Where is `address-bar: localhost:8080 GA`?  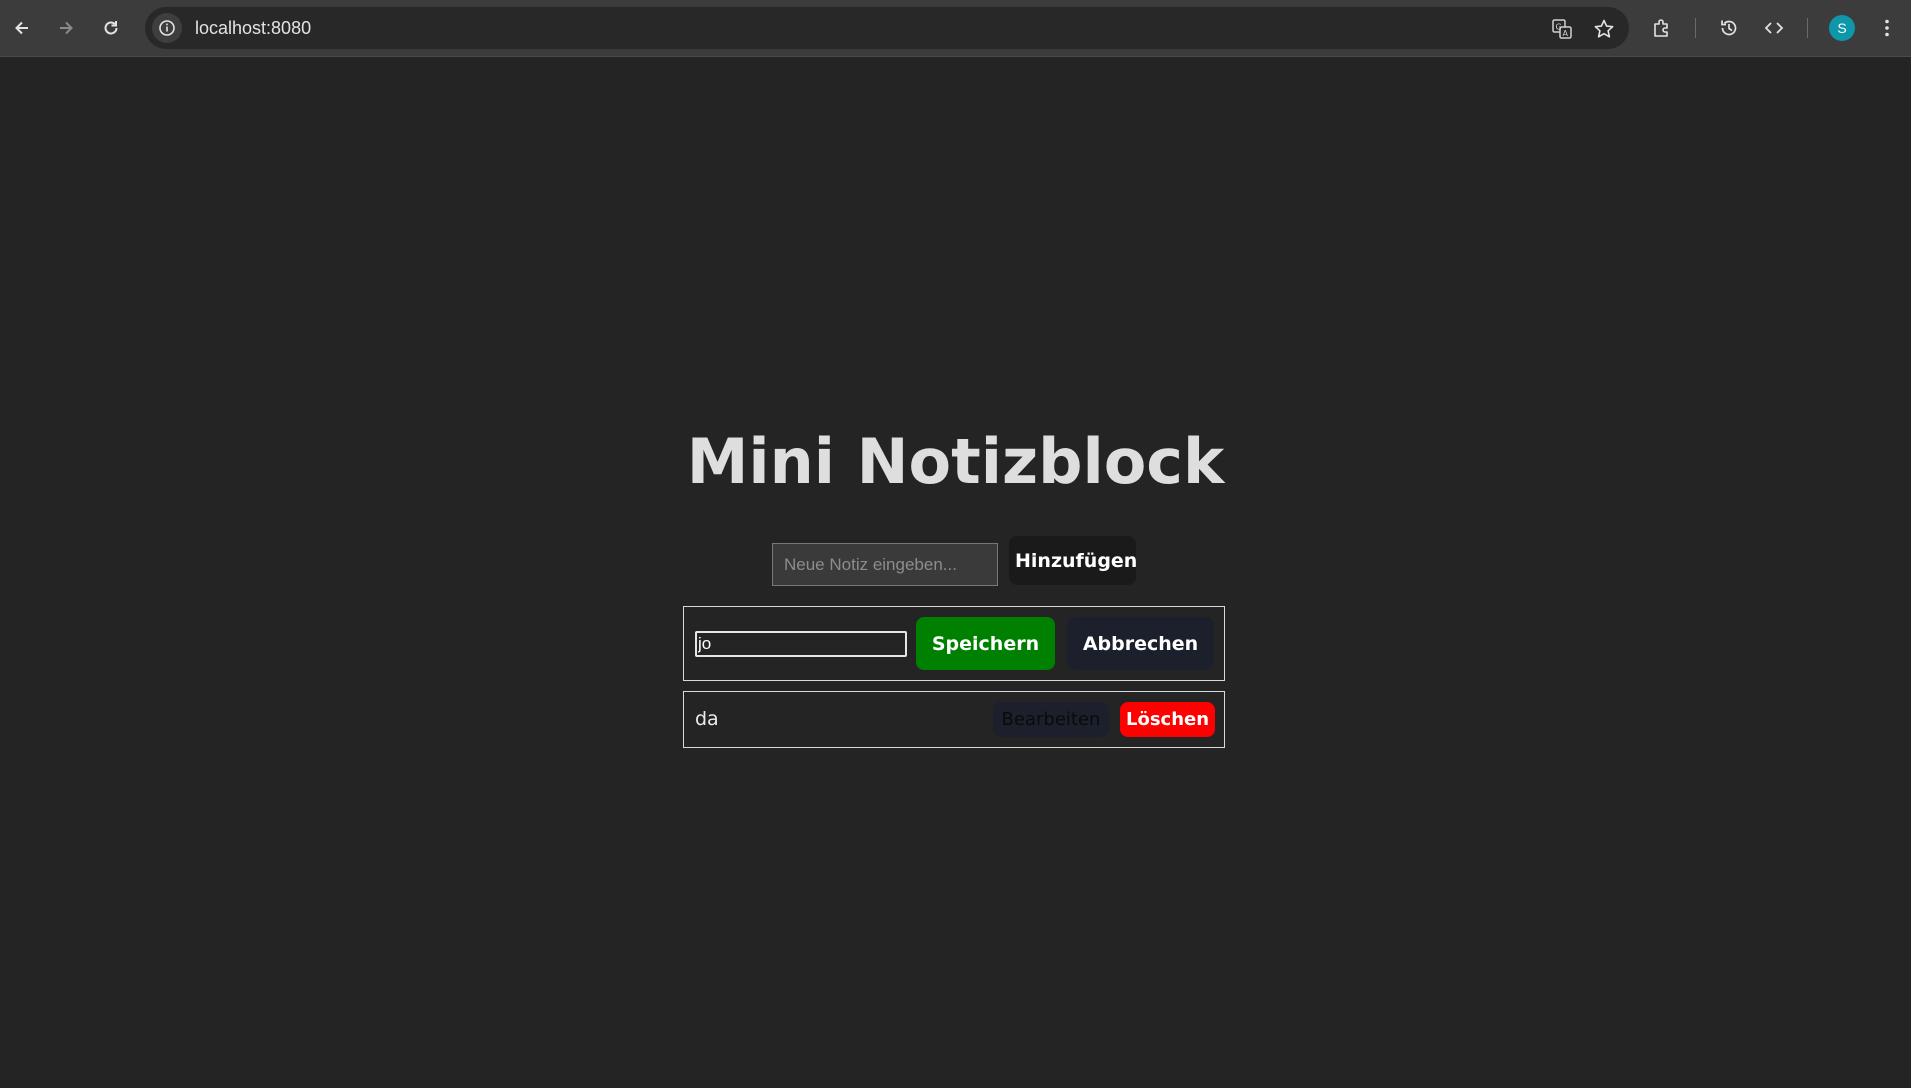 address-bar: localhost:8080 GA is located at coordinates (887, 28).